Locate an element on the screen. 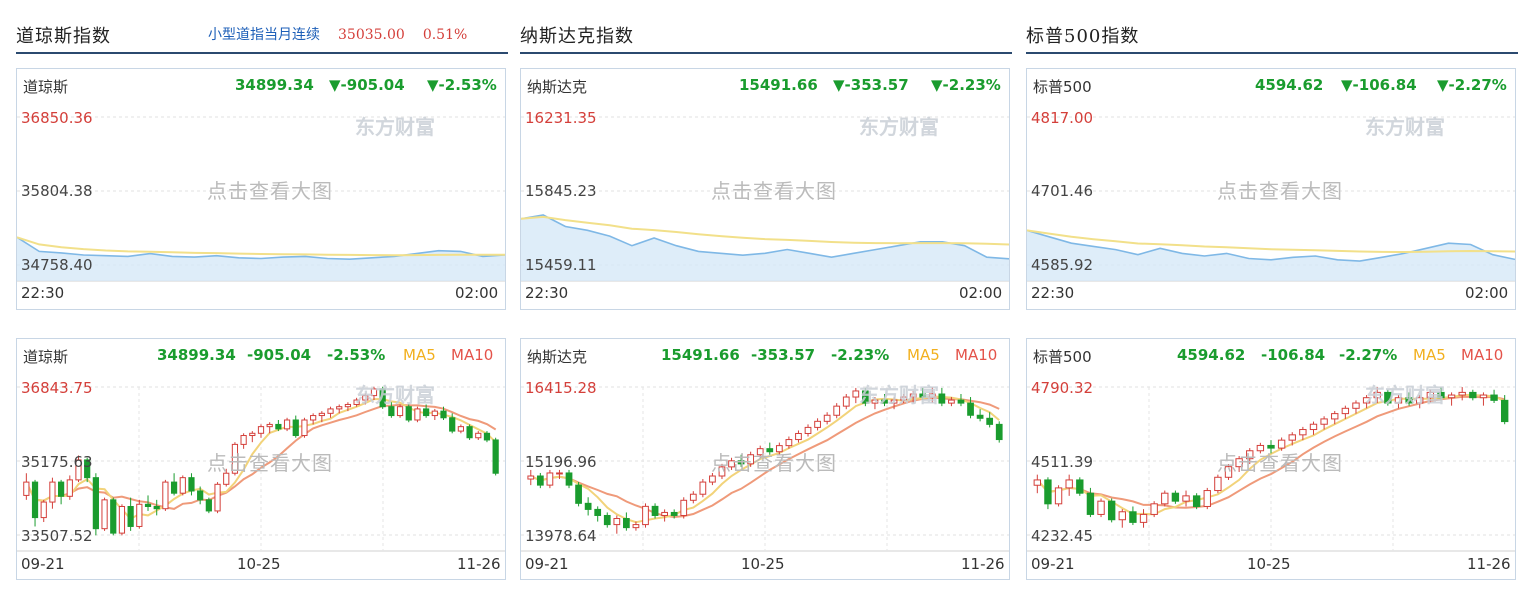 This screenshot has height=592, width=1528. y-axis-high: 4817.00 is located at coordinates (1062, 118).